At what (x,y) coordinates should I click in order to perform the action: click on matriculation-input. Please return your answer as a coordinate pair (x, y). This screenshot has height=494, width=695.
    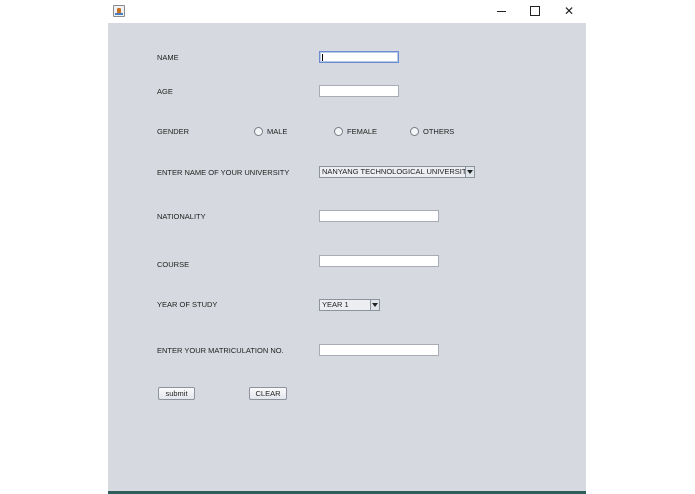
    Looking at the image, I should click on (379, 350).